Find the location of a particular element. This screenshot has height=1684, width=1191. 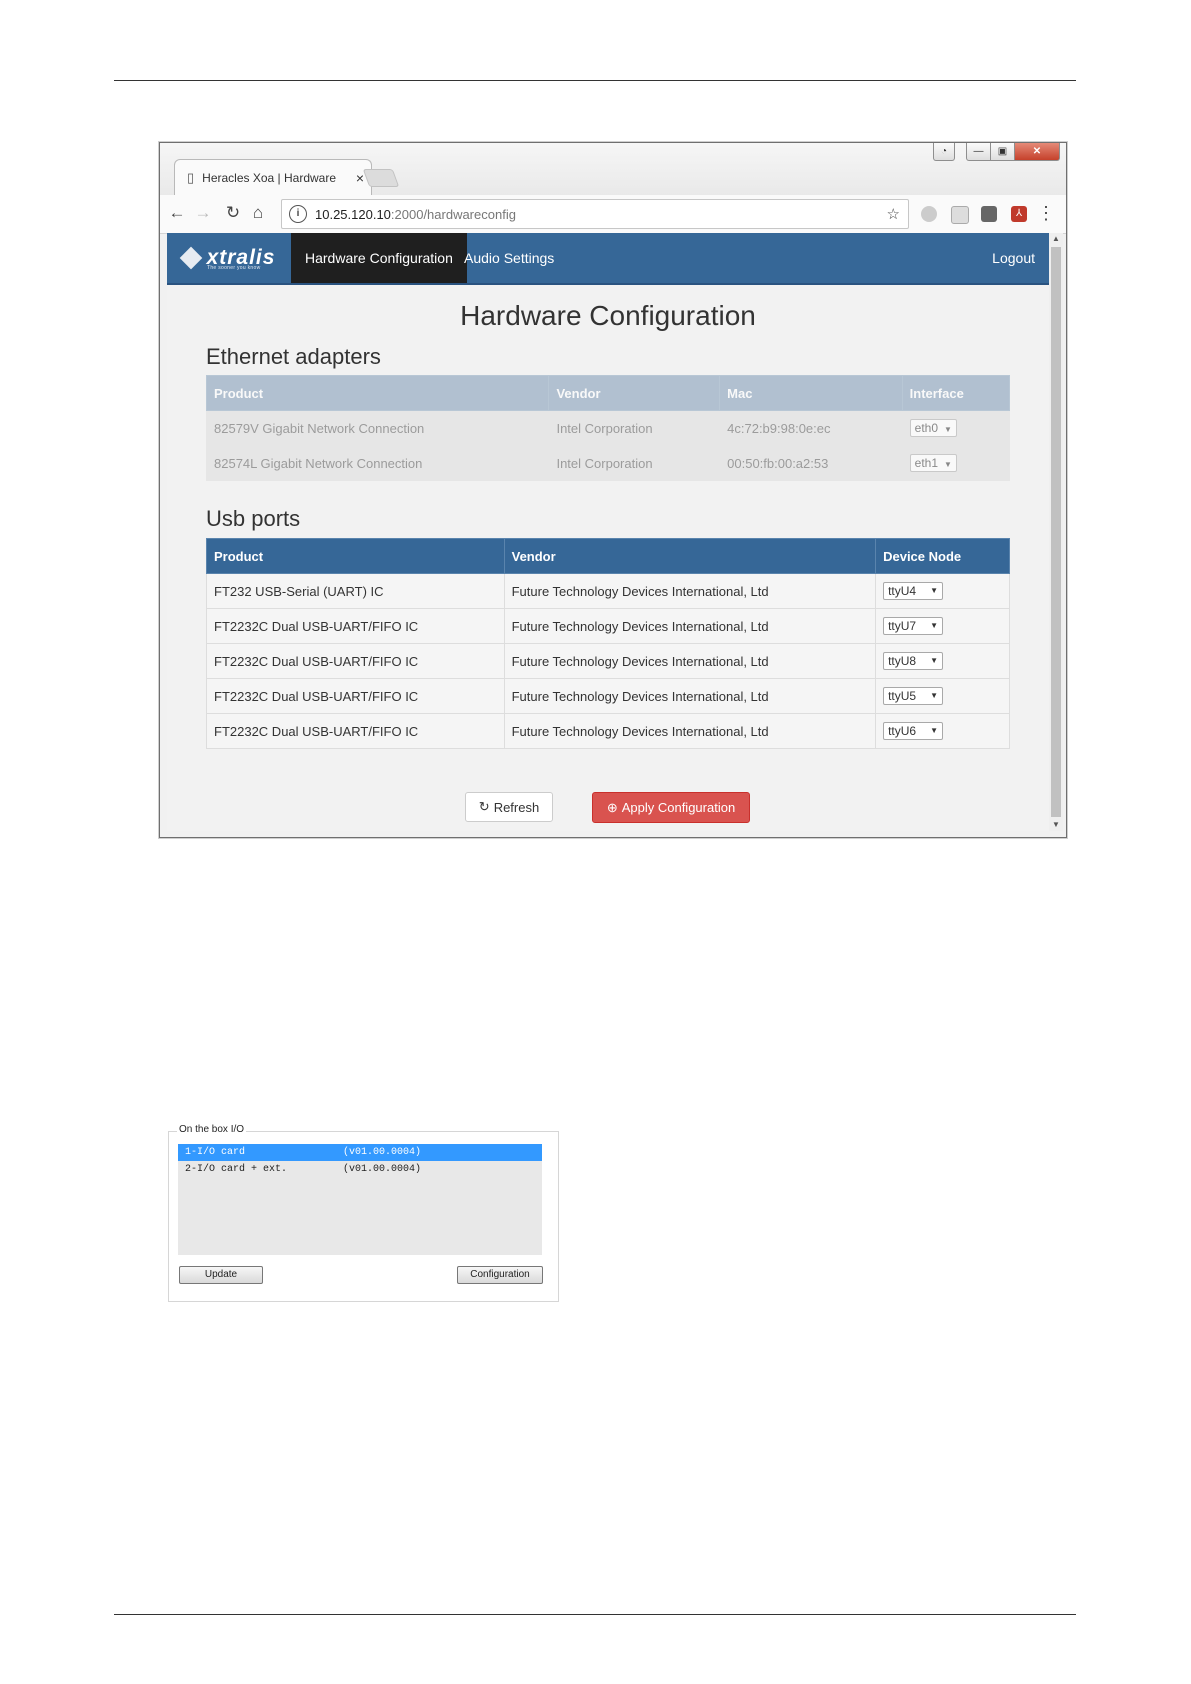

xtralis-logo: xtralis The sooner you know is located at coordinates (229, 258).